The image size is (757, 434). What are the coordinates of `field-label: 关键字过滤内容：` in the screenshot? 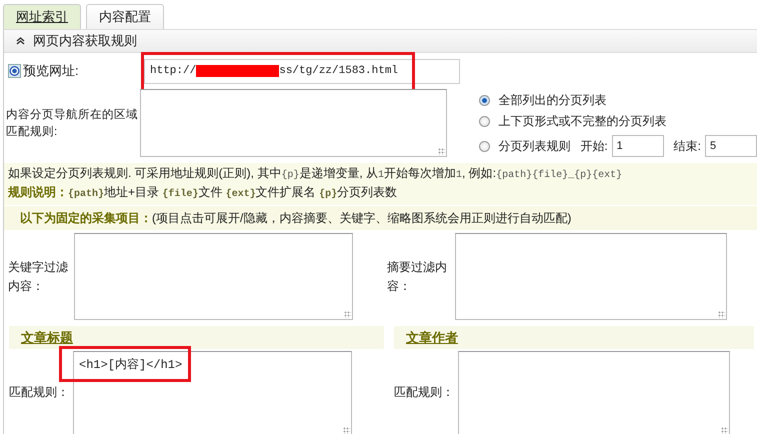 It's located at (38, 276).